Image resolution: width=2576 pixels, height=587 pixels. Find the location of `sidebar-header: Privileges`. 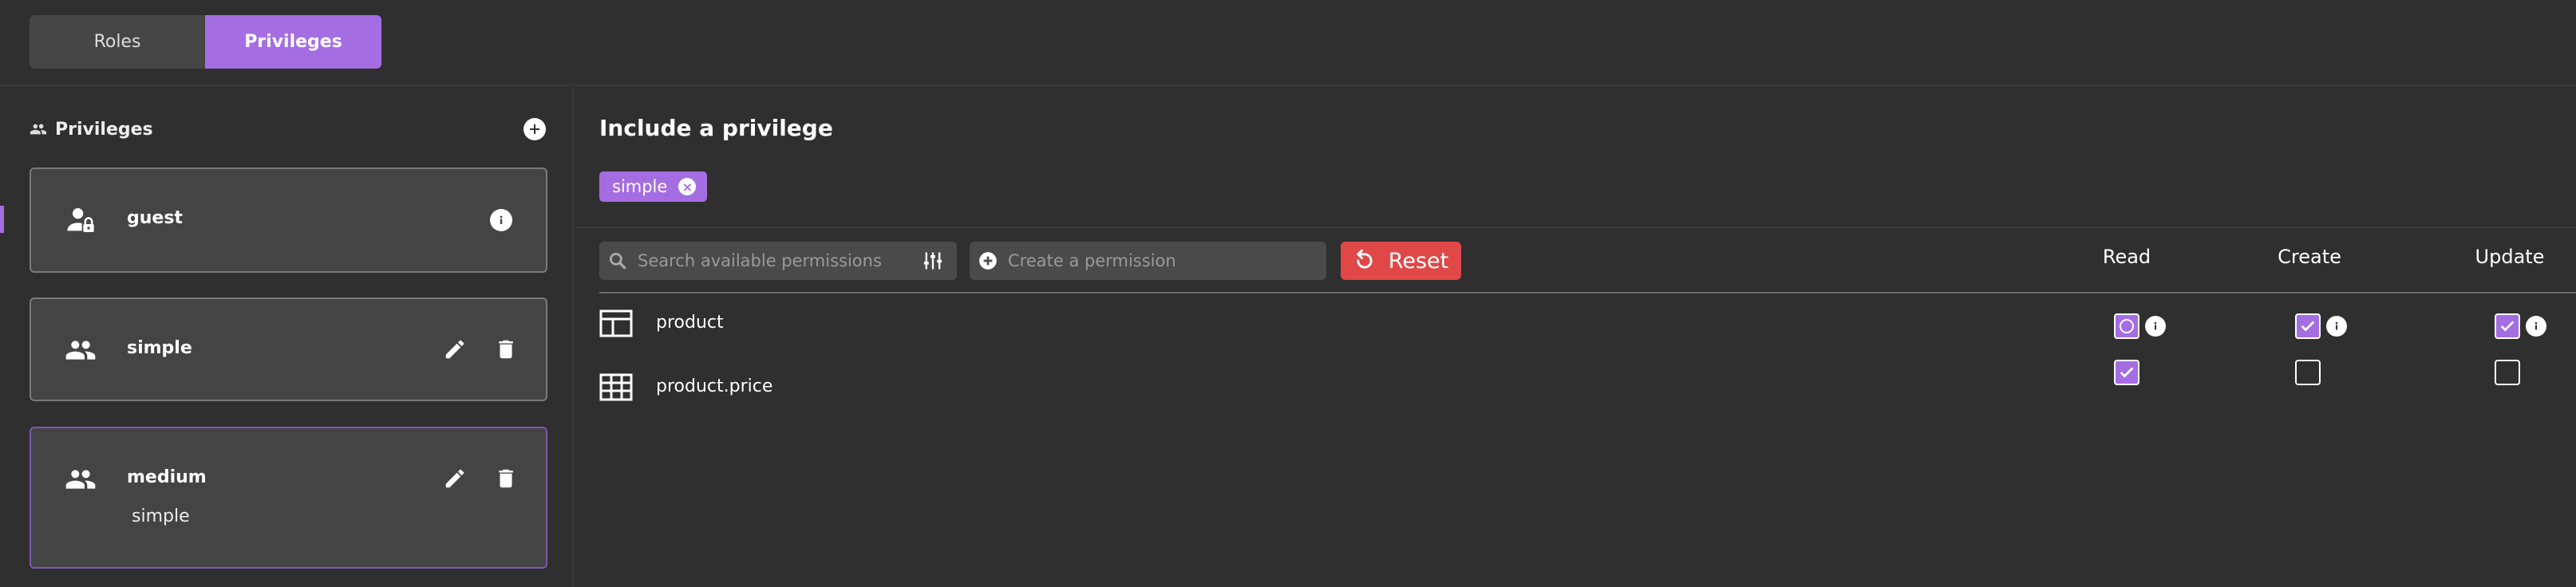

sidebar-header: Privileges is located at coordinates (289, 129).